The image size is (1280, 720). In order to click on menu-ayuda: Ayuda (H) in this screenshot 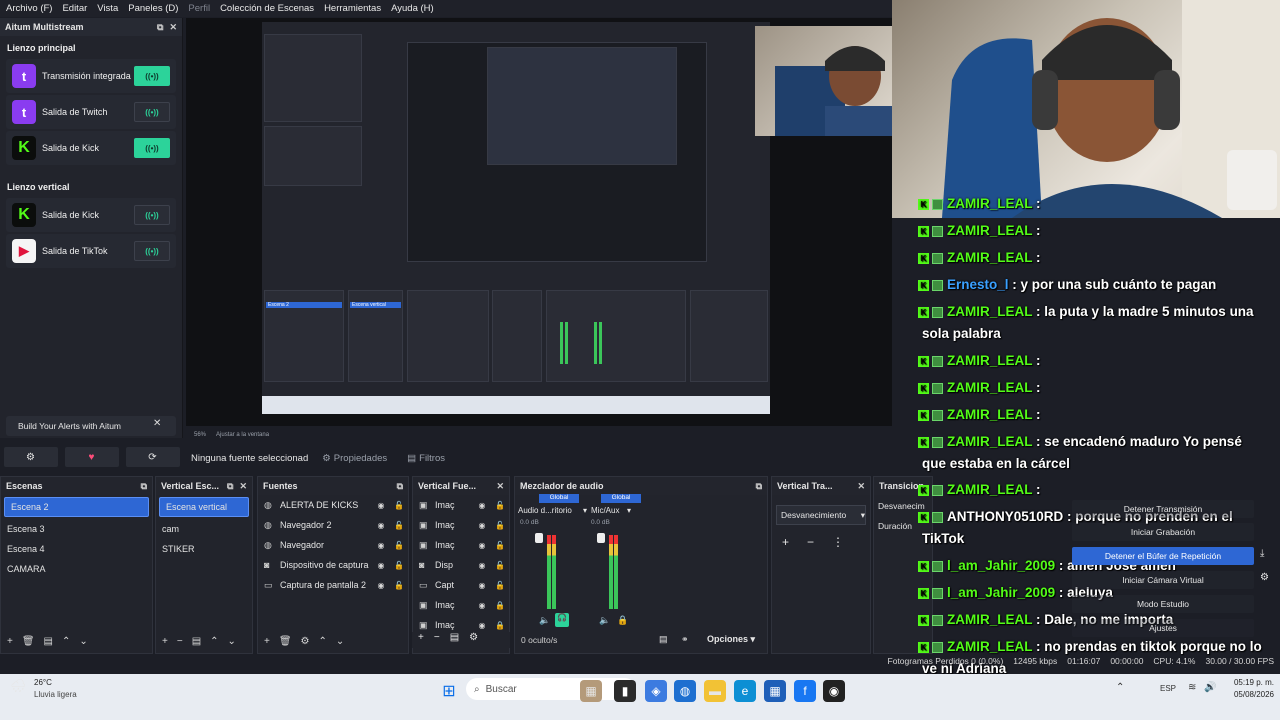, I will do `click(412, 8)`.